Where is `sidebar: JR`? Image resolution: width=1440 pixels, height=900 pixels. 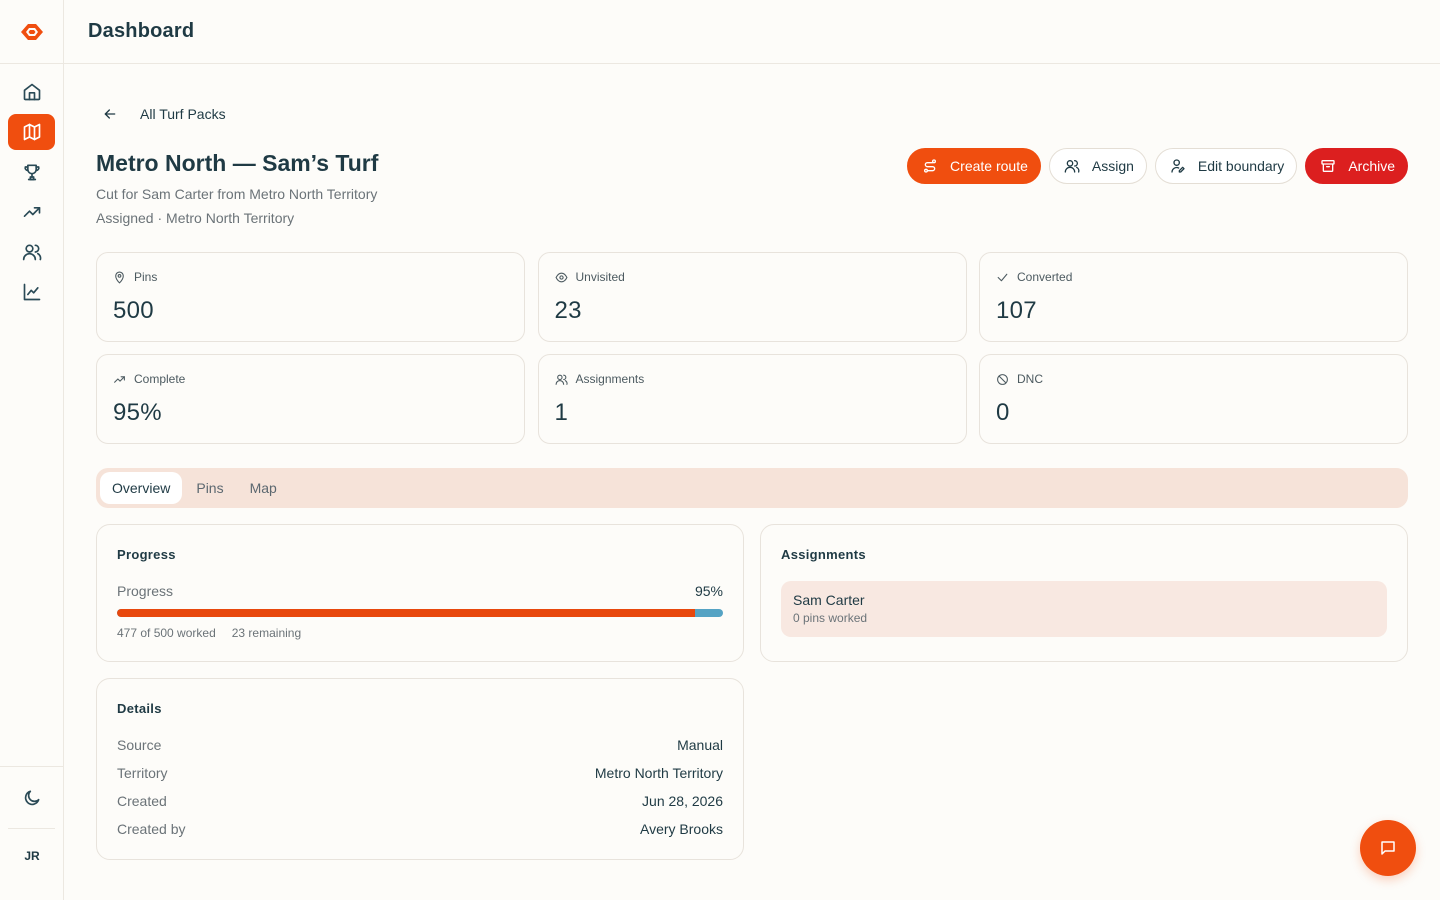
sidebar: JR is located at coordinates (32, 450).